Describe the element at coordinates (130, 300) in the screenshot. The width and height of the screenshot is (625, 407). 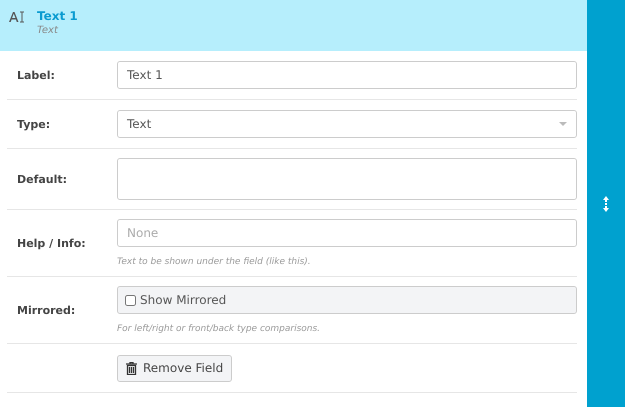
I see `checkbox` at that location.